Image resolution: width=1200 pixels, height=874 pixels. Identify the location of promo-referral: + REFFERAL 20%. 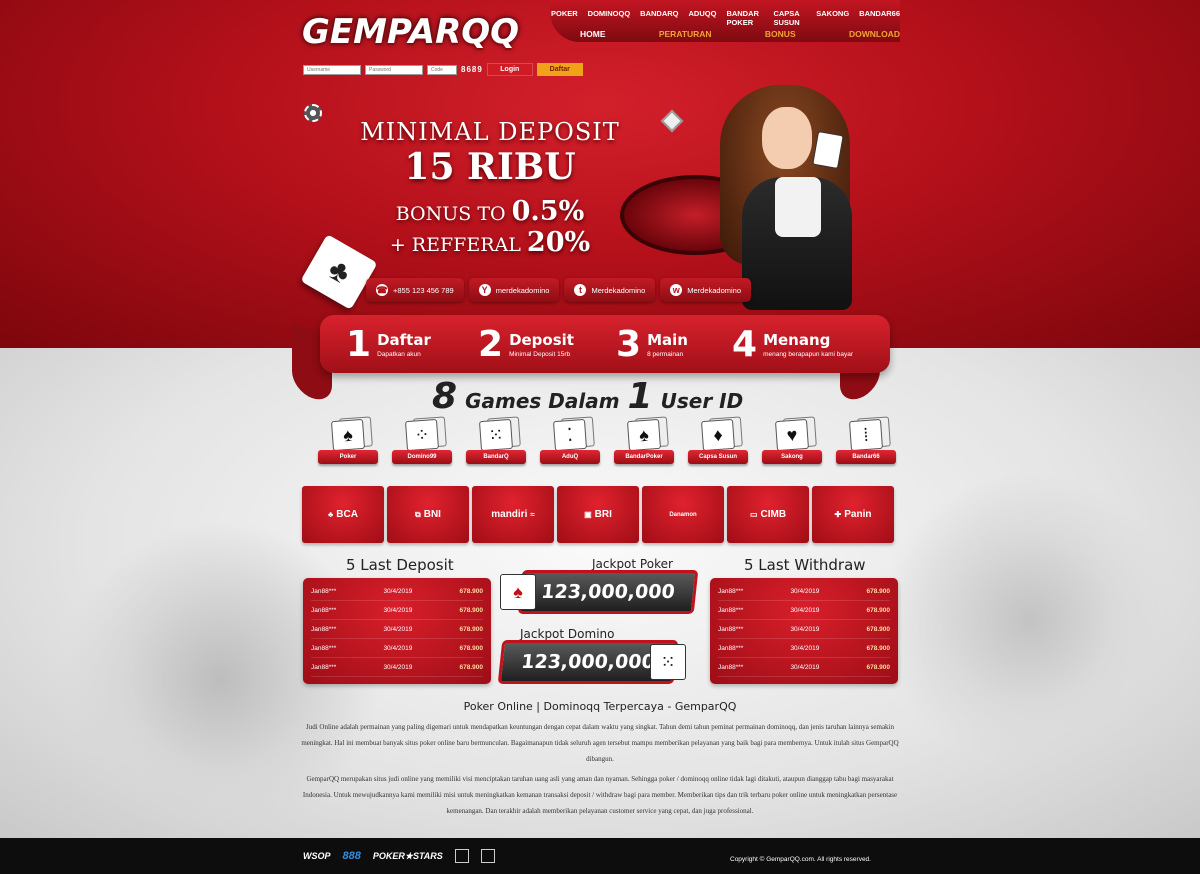
(490, 242).